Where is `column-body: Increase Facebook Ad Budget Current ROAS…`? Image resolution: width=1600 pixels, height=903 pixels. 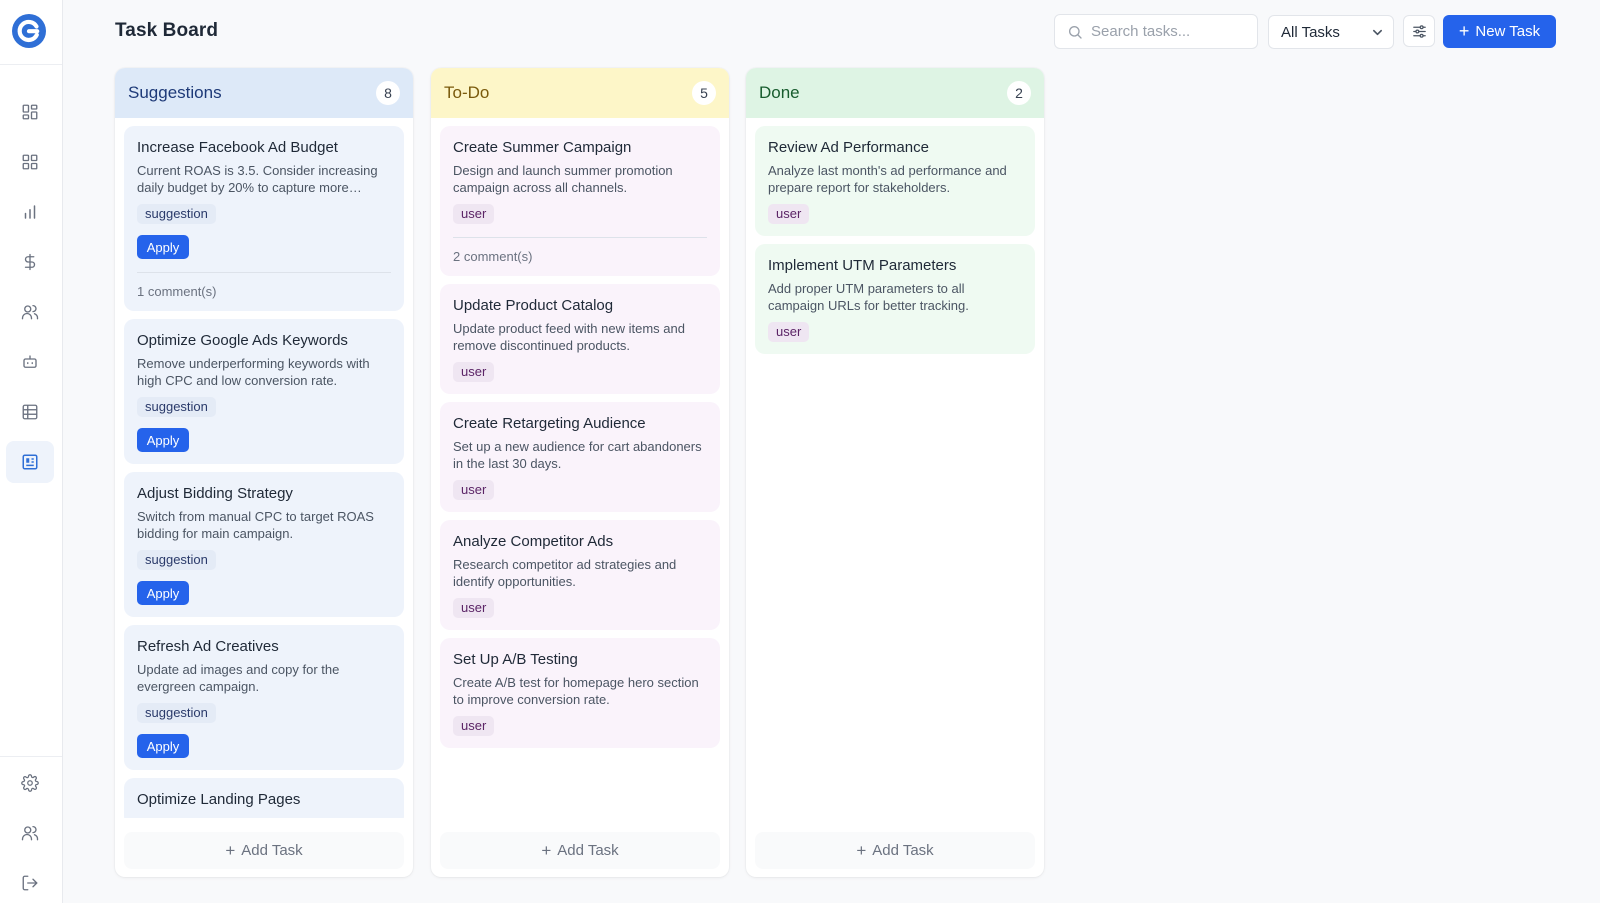 column-body: Increase Facebook Ad Budget Current ROAS… is located at coordinates (264, 468).